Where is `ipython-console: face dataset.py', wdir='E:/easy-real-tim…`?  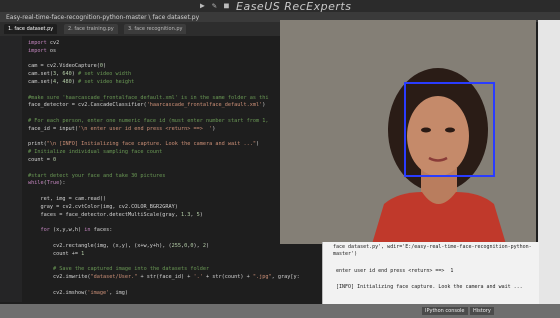
ipython-console: face dataset.py', wdir='E:/easy-real-tim… is located at coordinates (430, 273).